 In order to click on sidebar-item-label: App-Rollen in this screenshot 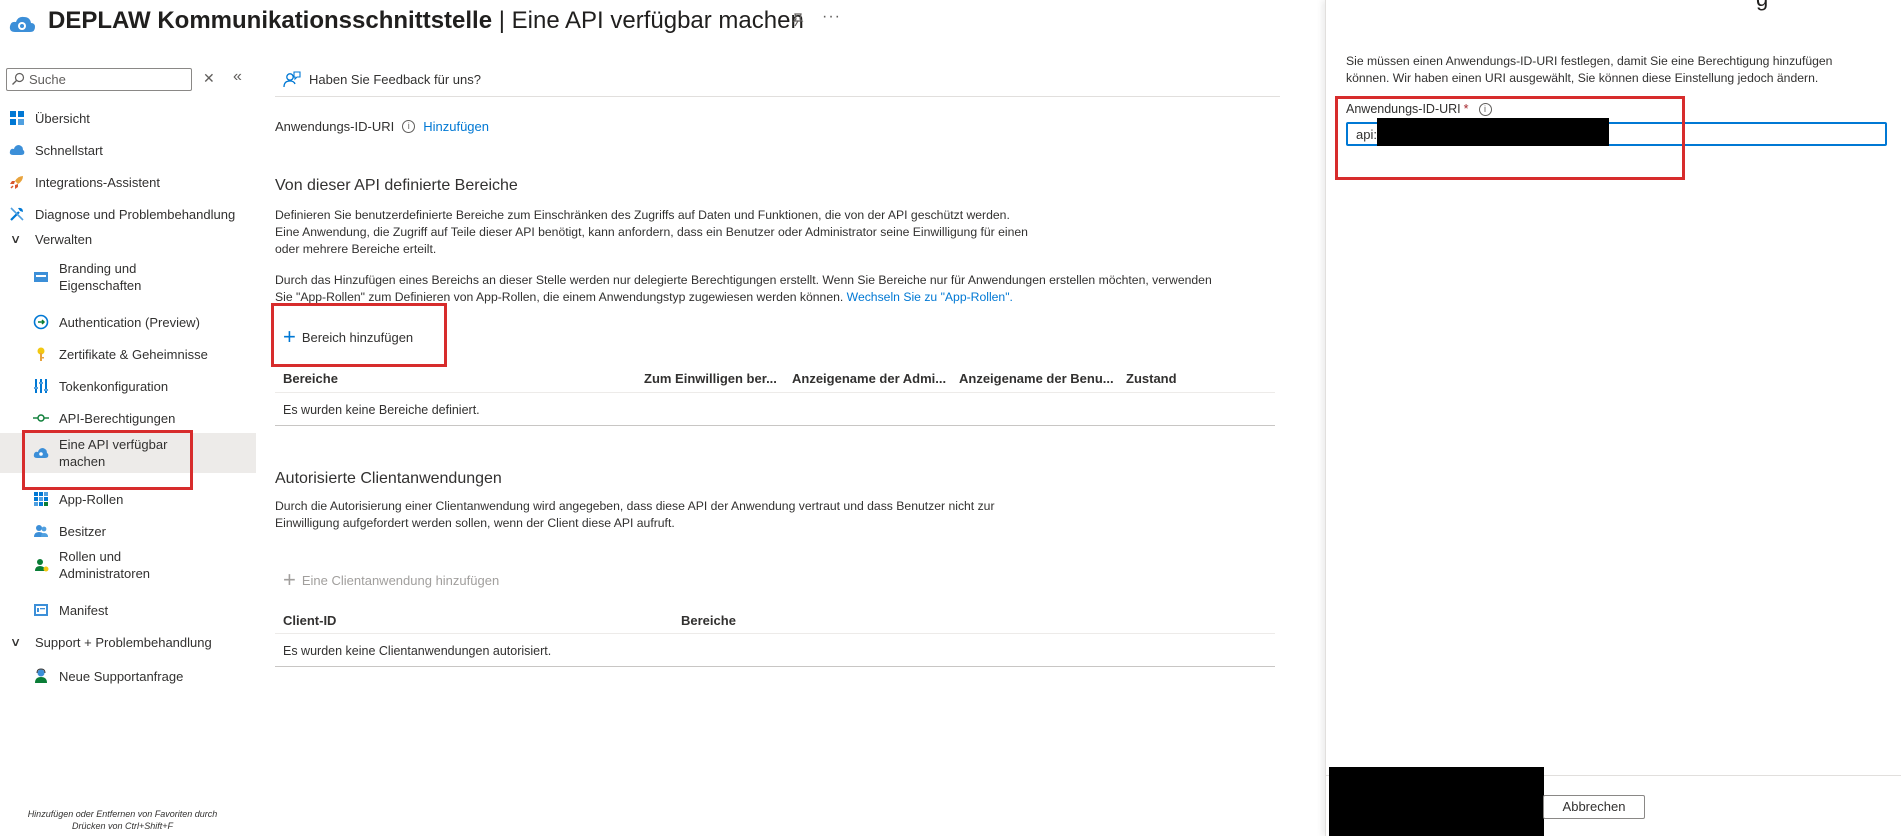, I will do `click(91, 499)`.